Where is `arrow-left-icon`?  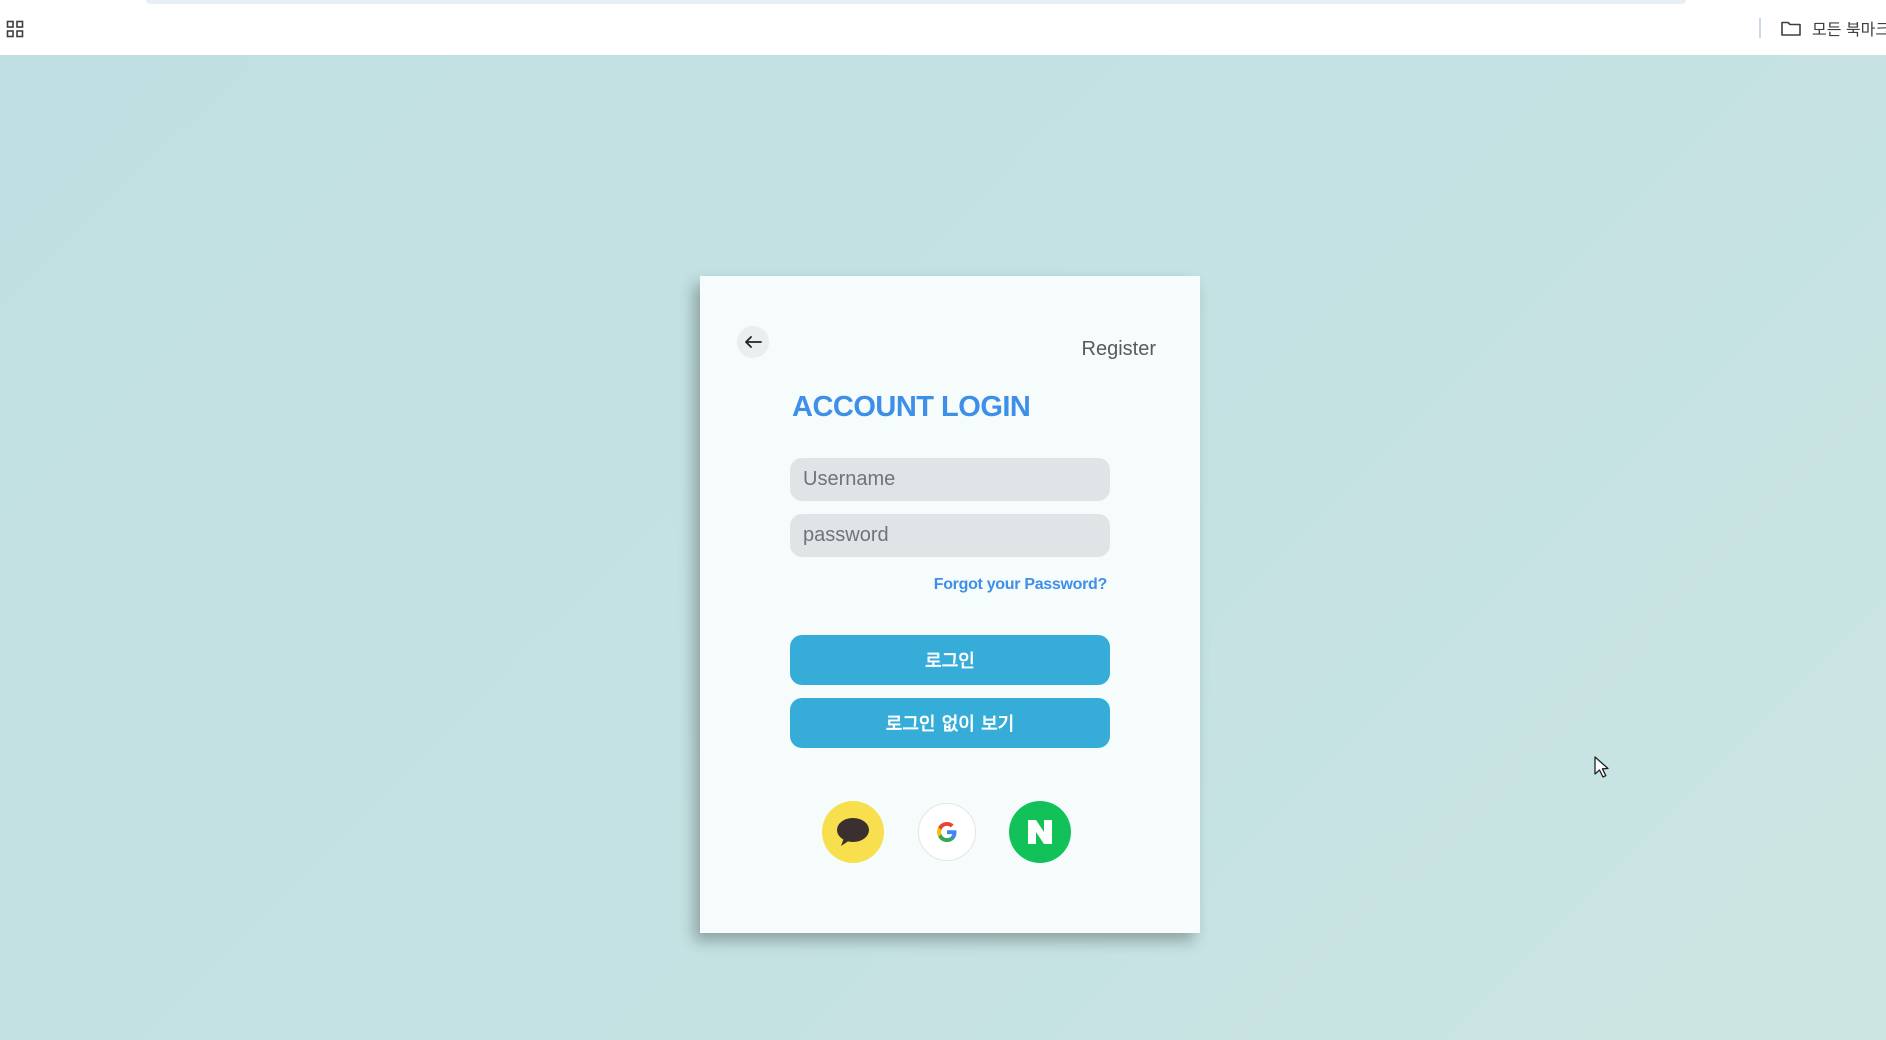 arrow-left-icon is located at coordinates (753, 342).